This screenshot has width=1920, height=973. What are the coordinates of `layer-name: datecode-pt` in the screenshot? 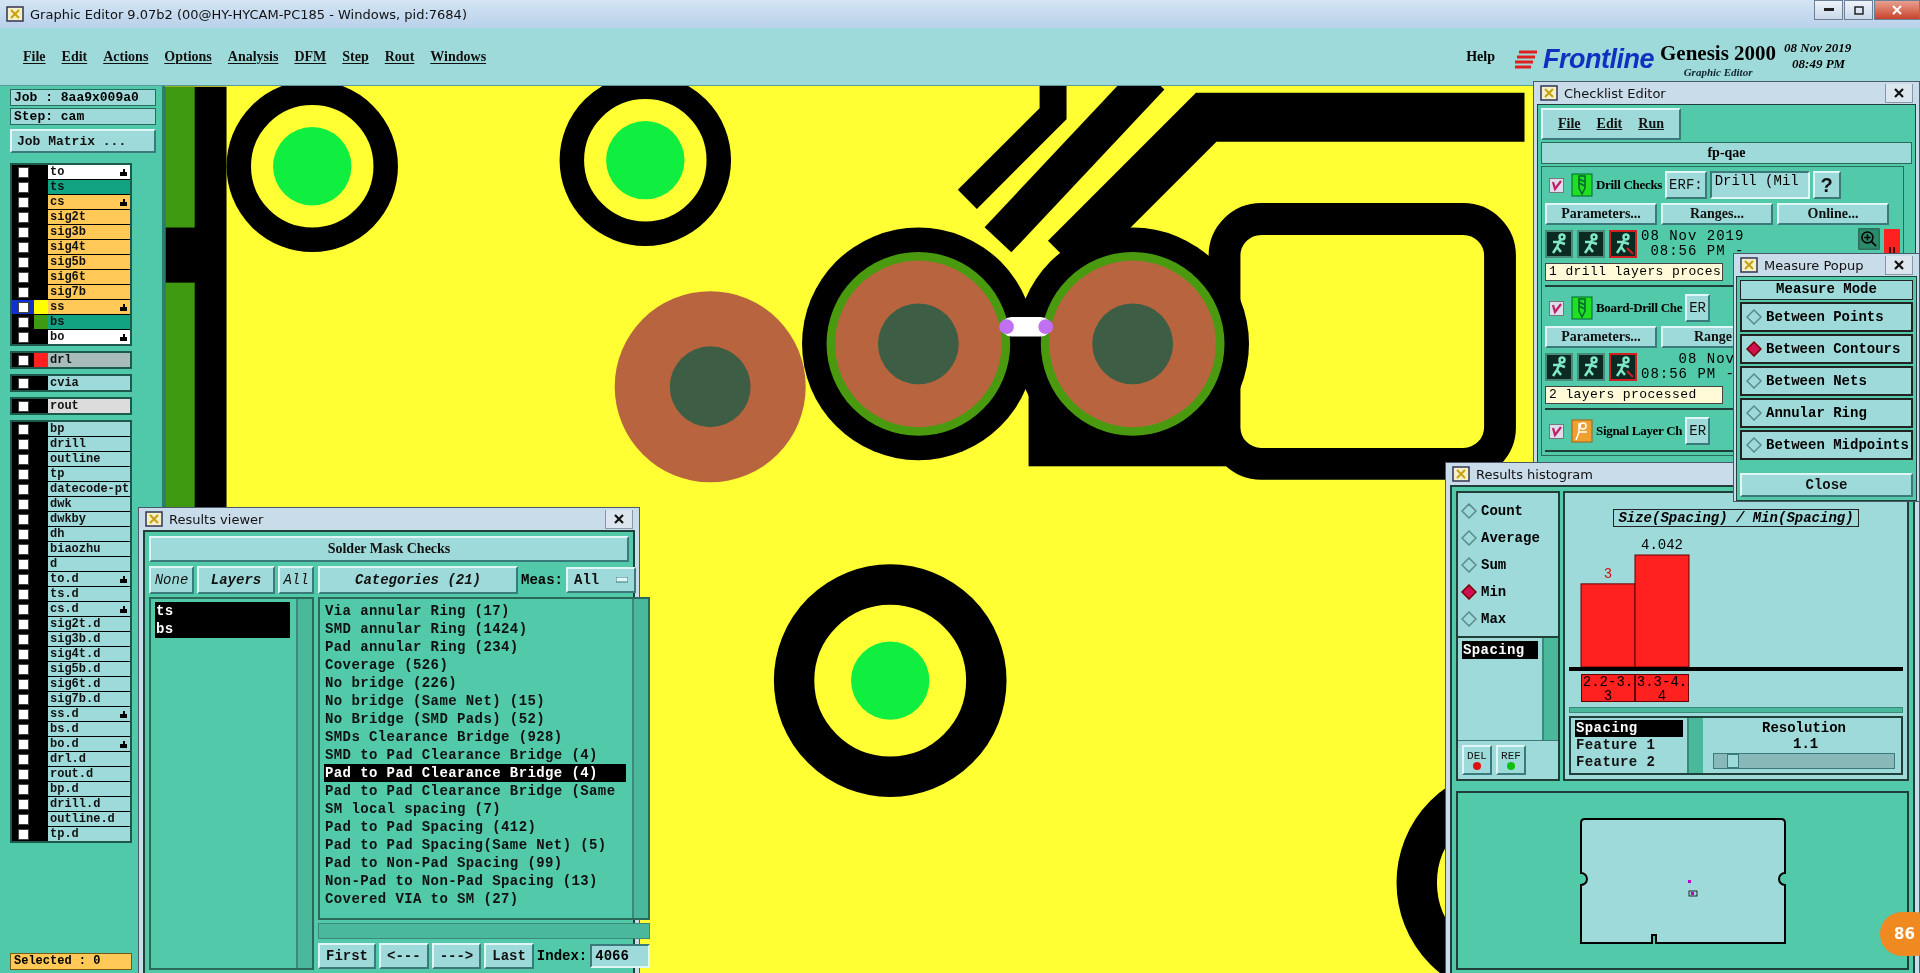 It's located at (89, 489).